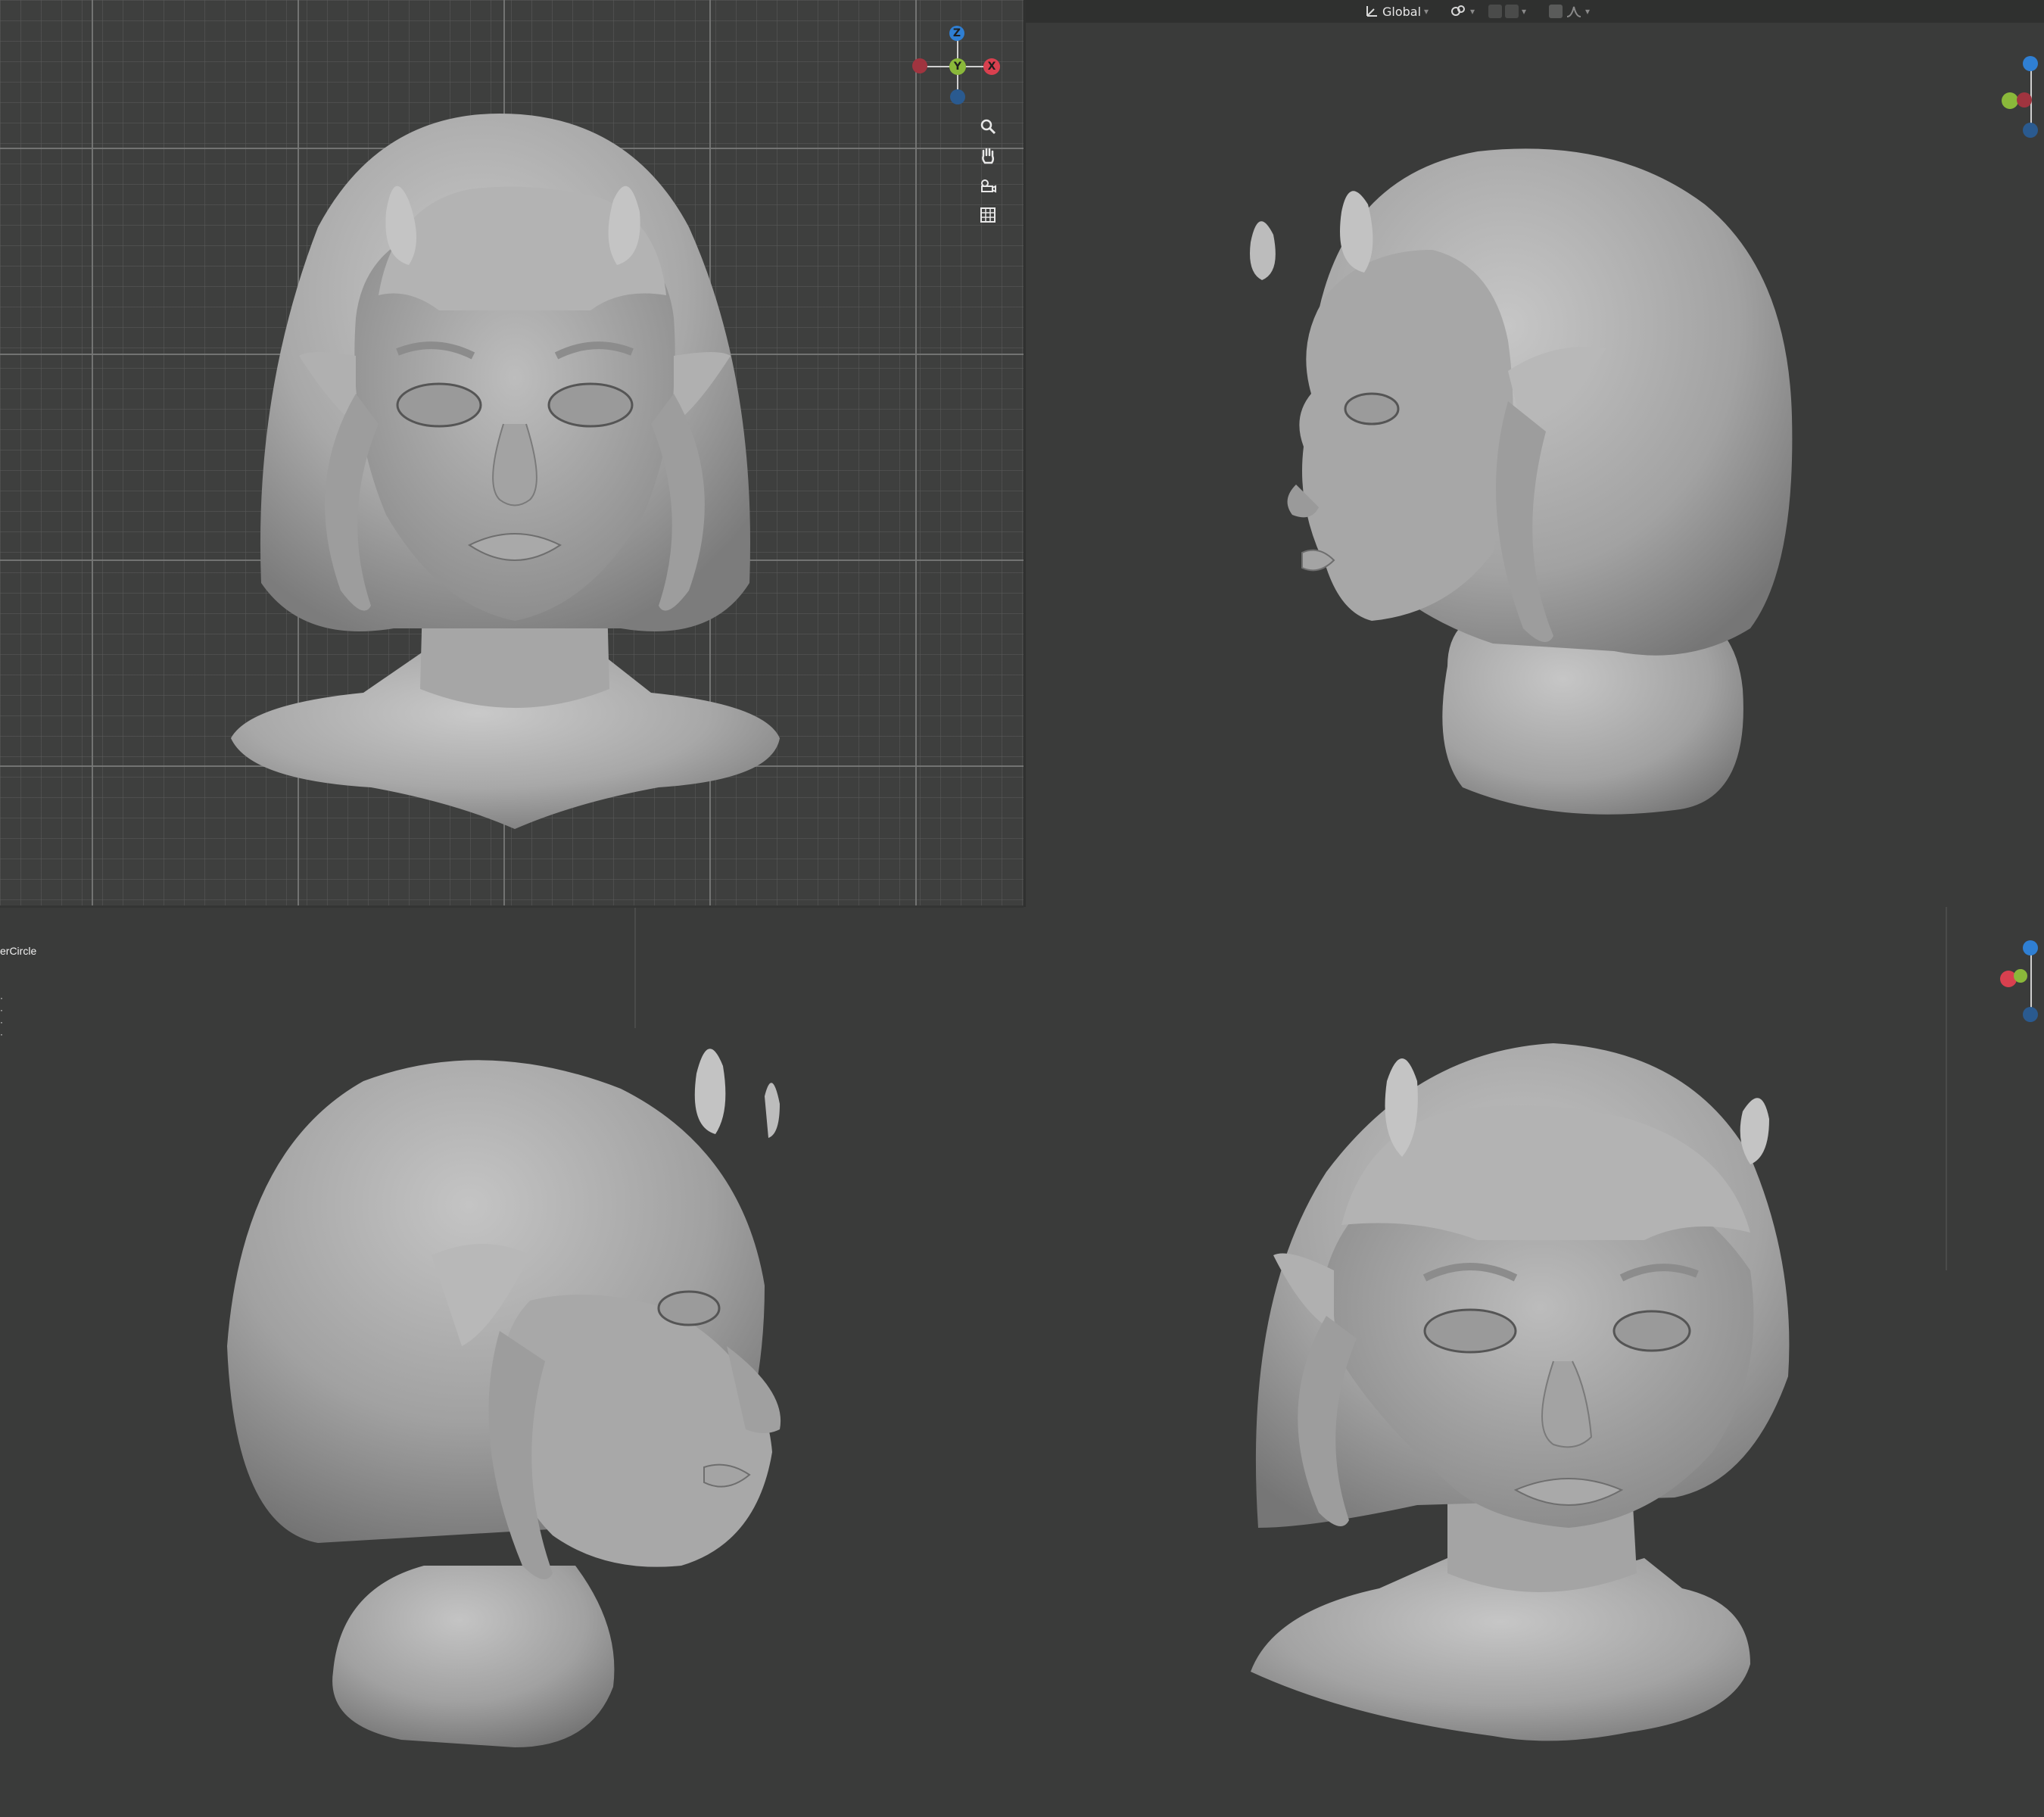 The image size is (2044, 1817). What do you see at coordinates (988, 185) in the screenshot?
I see `camera-icon` at bounding box center [988, 185].